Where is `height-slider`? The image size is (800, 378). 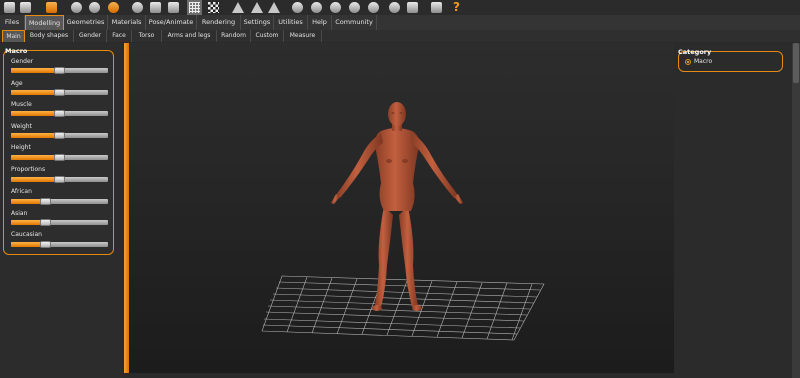 height-slider is located at coordinates (59, 157).